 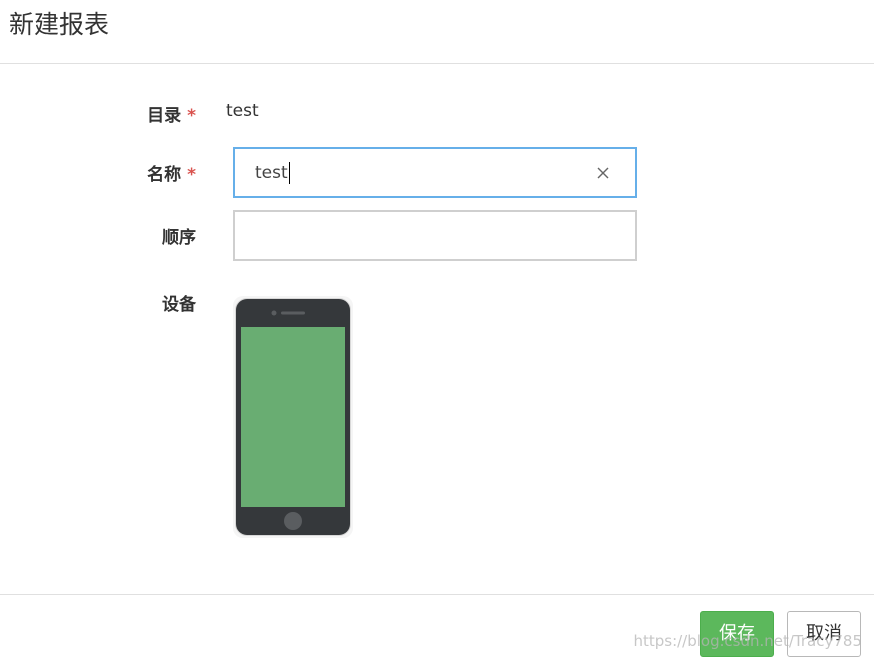 What do you see at coordinates (437, 629) in the screenshot?
I see `dialog-footer: 保存 取消 https://blog.csdn.net/Tracy785` at bounding box center [437, 629].